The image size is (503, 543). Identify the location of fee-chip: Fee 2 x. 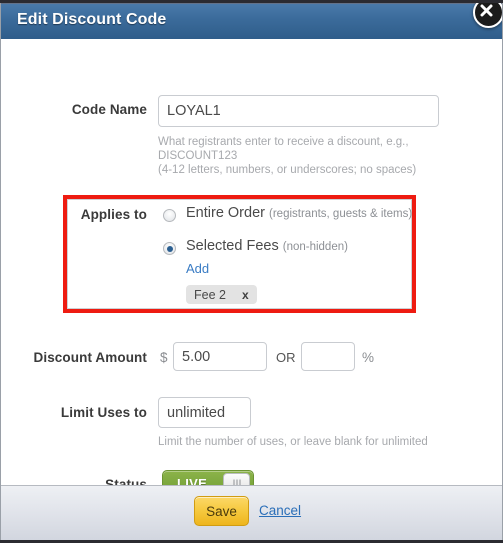
(221, 294).